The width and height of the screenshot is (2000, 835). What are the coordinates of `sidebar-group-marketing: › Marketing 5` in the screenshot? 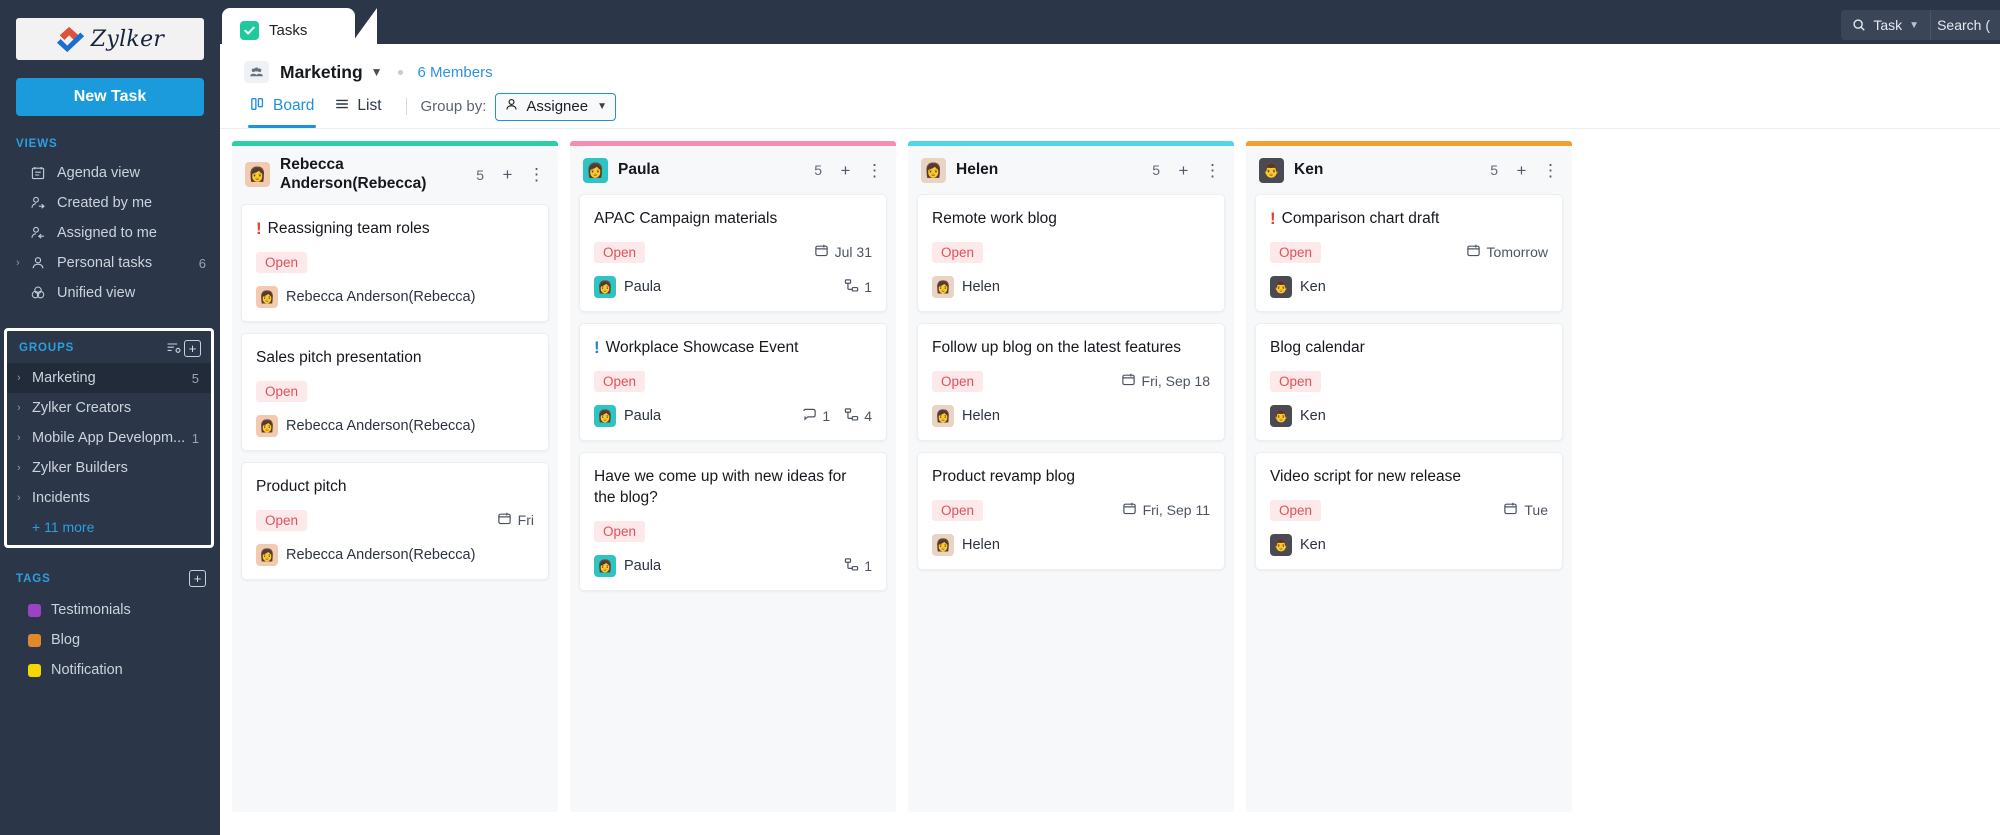 It's located at (109, 378).